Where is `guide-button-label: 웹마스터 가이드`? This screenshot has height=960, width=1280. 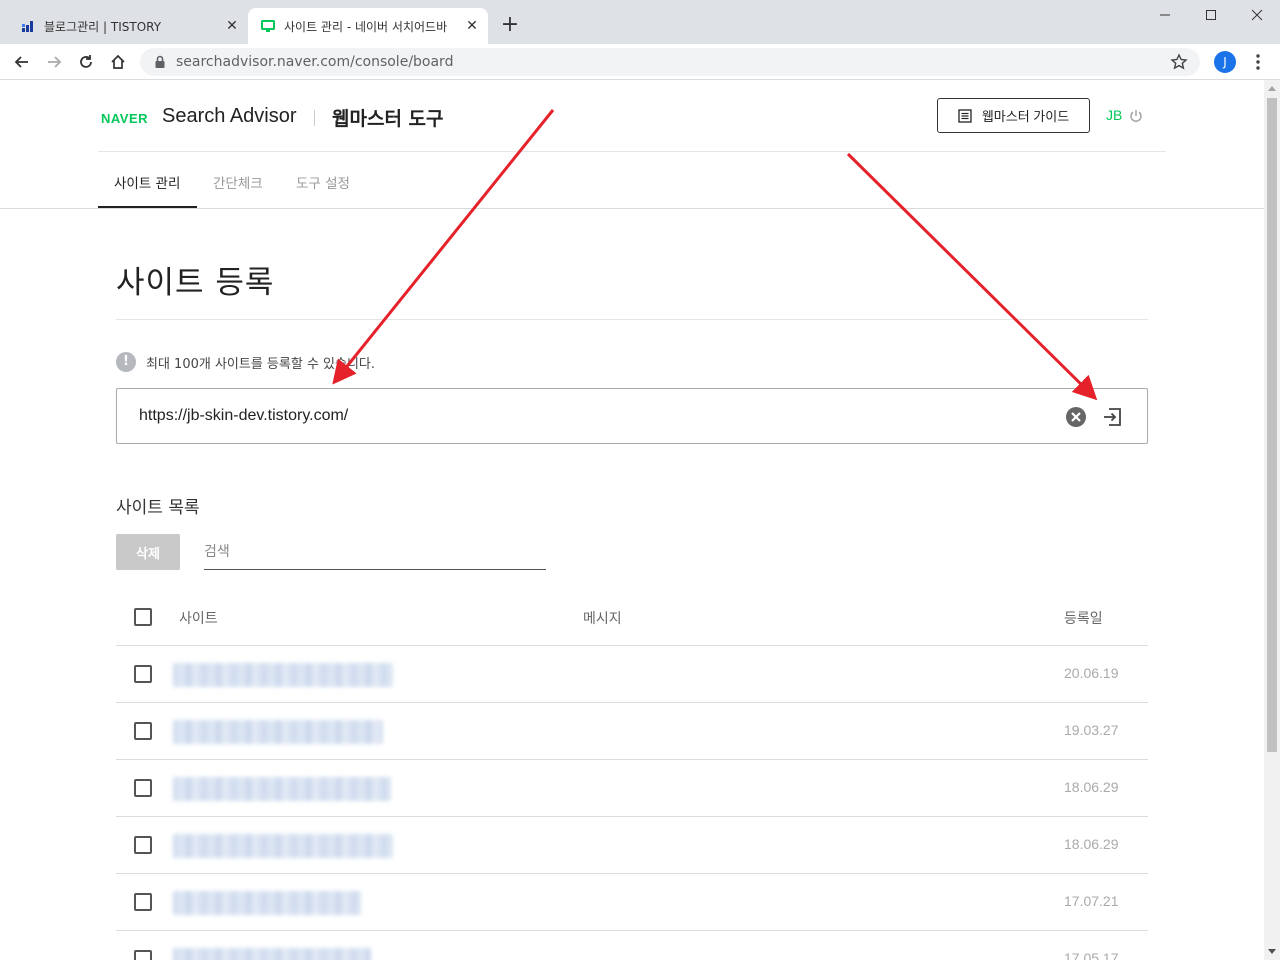
guide-button-label: 웹마스터 가이드 is located at coordinates (1025, 116).